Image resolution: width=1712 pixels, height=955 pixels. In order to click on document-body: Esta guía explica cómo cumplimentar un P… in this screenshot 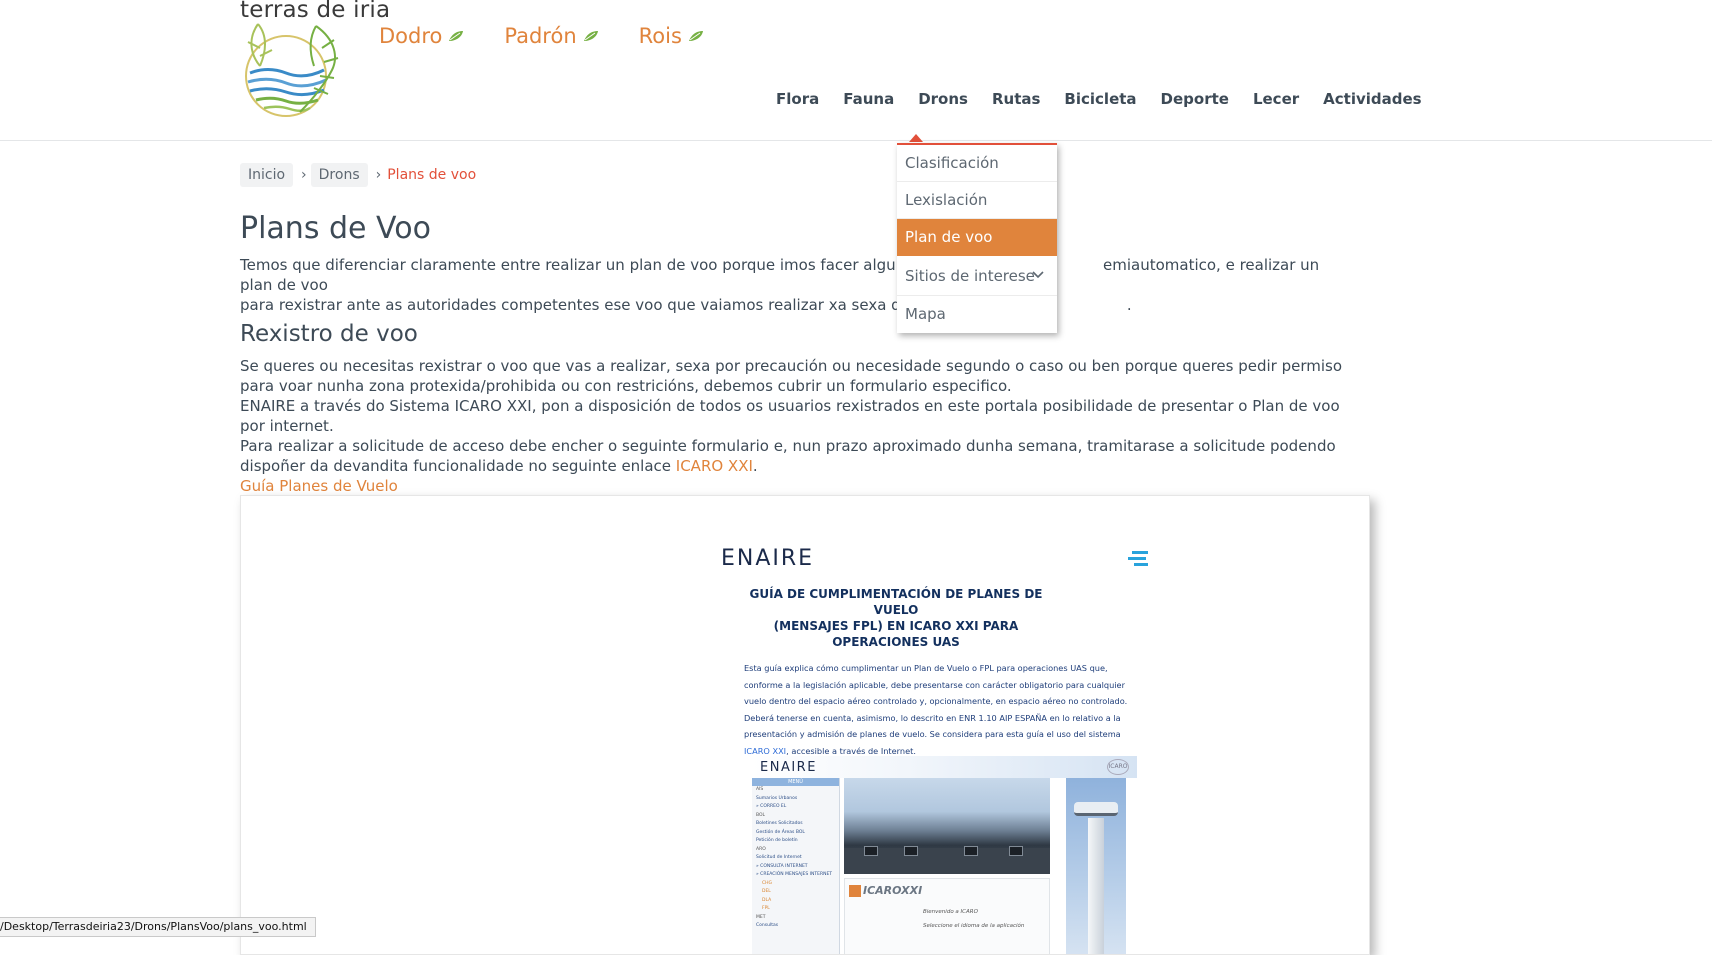, I will do `click(946, 709)`.